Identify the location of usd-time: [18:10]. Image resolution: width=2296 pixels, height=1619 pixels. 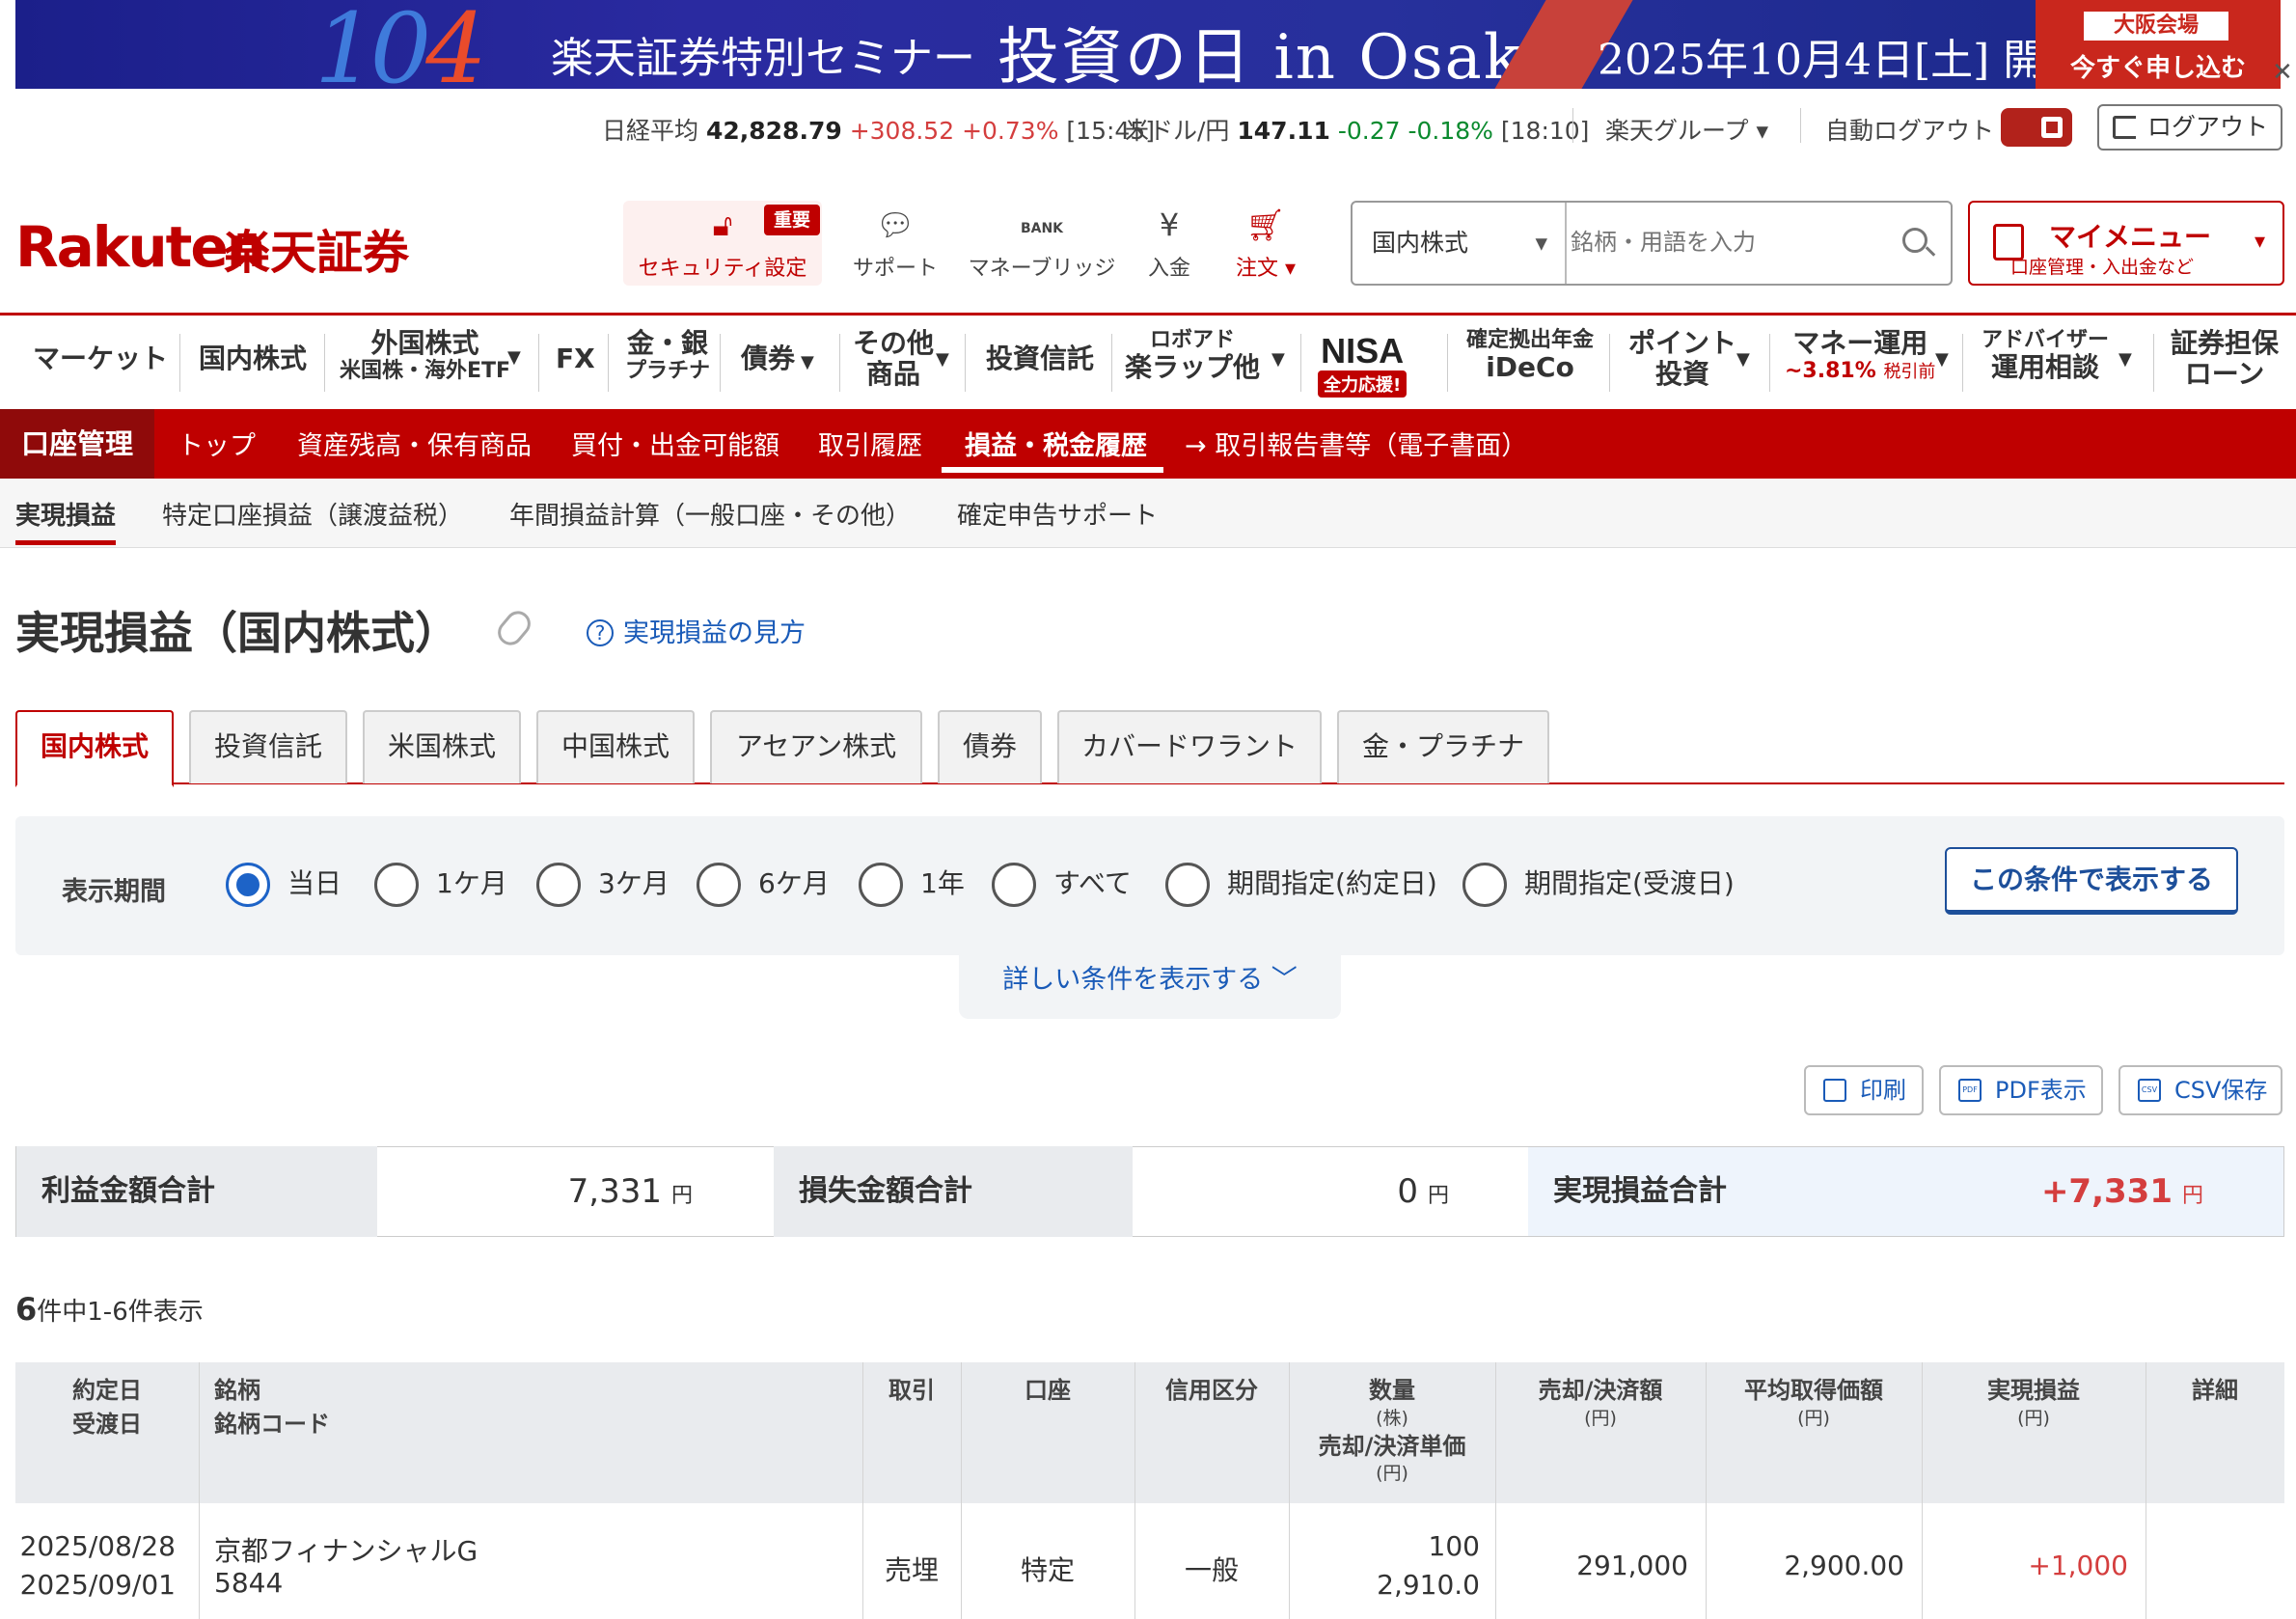
(1545, 131).